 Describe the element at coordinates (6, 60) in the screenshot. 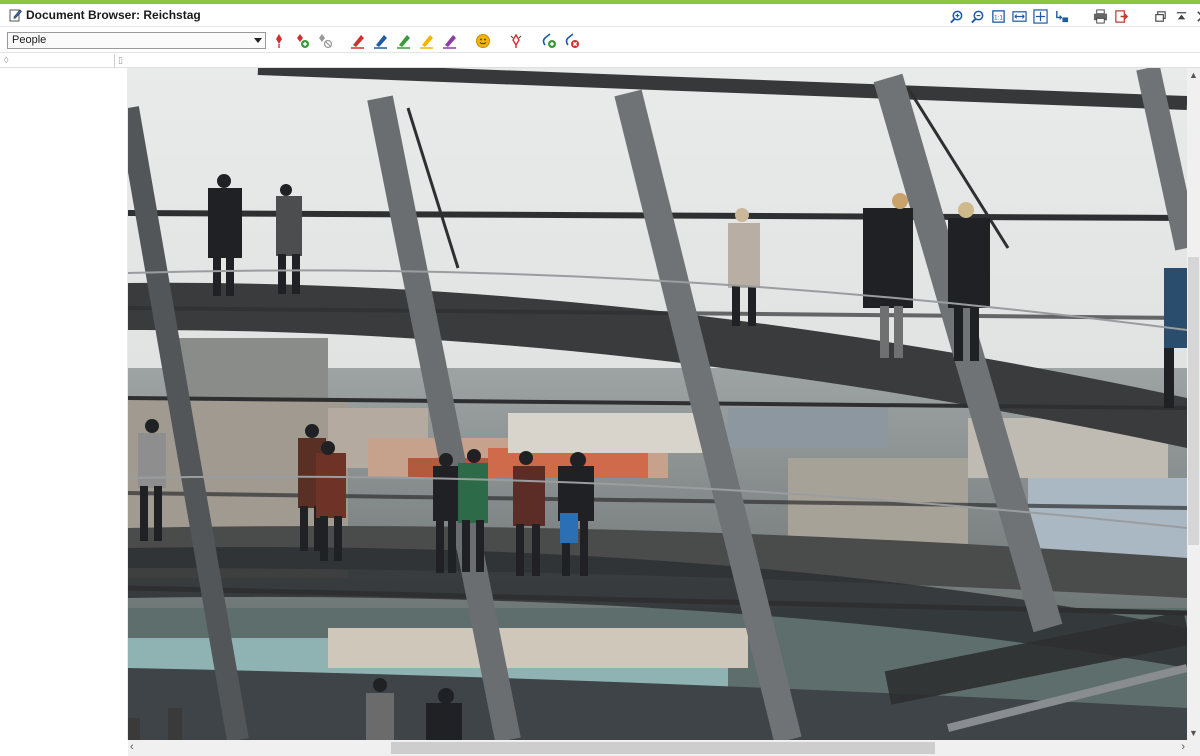

I see `margin-marker: ◊` at that location.